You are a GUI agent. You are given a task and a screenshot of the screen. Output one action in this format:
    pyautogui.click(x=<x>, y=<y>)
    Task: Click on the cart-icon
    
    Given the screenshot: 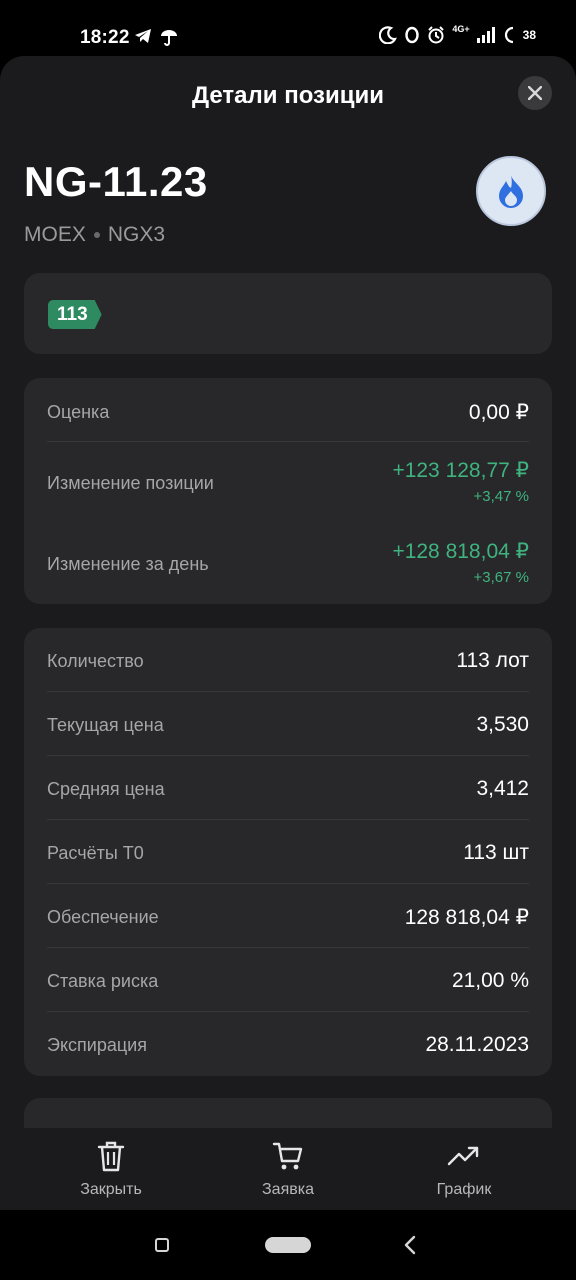 What is the action you would take?
    pyautogui.click(x=287, y=1156)
    